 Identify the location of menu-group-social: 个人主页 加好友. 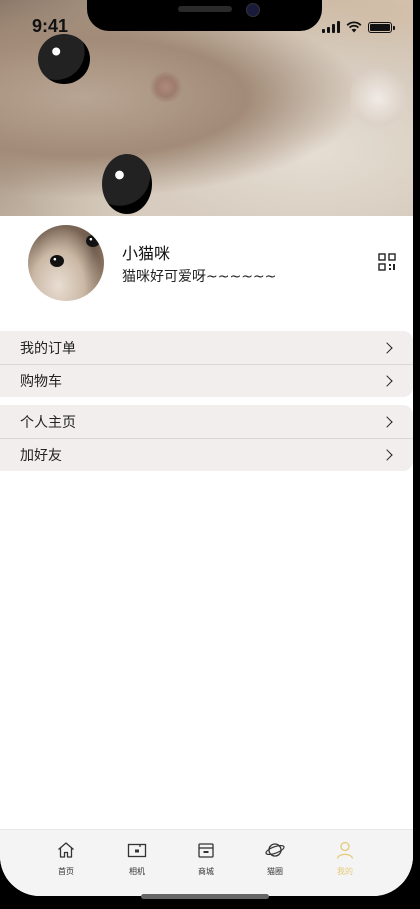
(206, 438).